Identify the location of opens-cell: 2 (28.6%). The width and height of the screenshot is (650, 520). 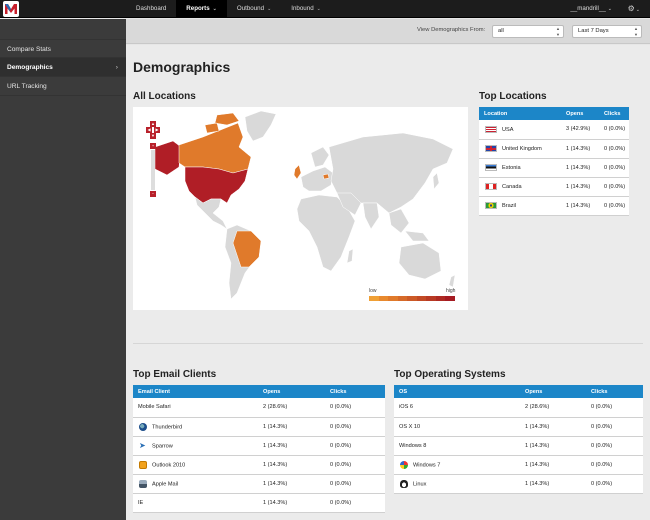
(291, 408).